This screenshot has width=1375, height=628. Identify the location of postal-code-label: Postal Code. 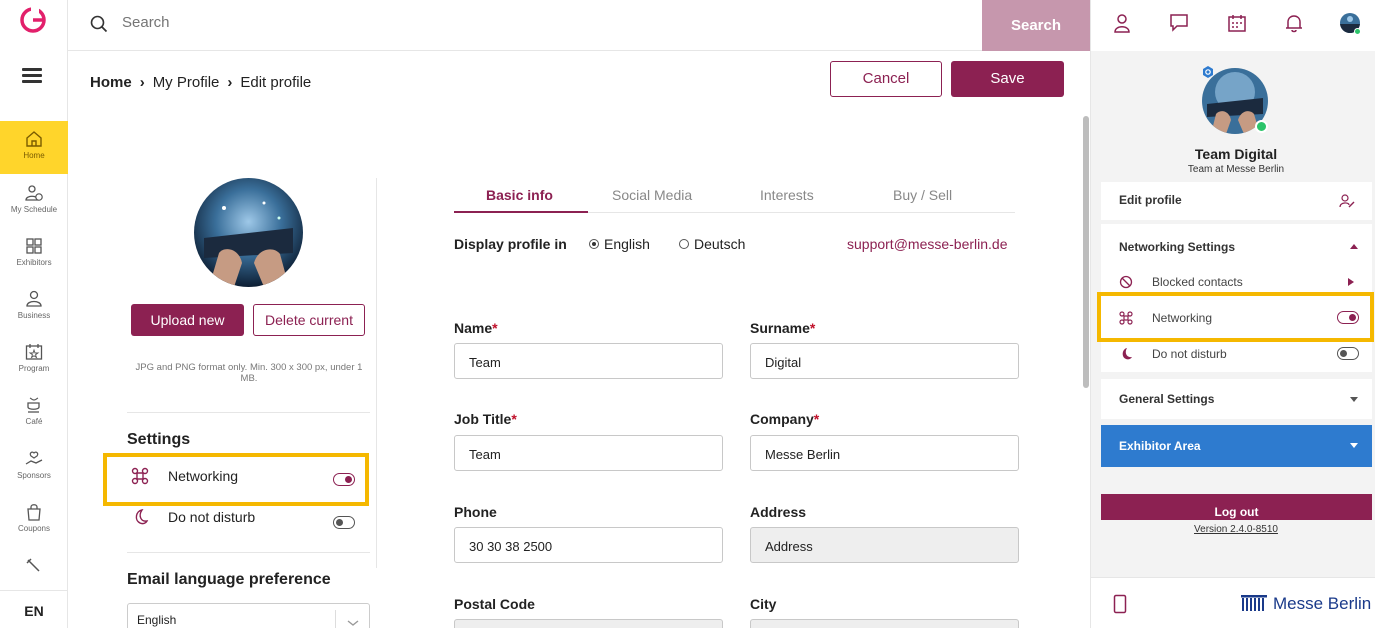
(494, 604).